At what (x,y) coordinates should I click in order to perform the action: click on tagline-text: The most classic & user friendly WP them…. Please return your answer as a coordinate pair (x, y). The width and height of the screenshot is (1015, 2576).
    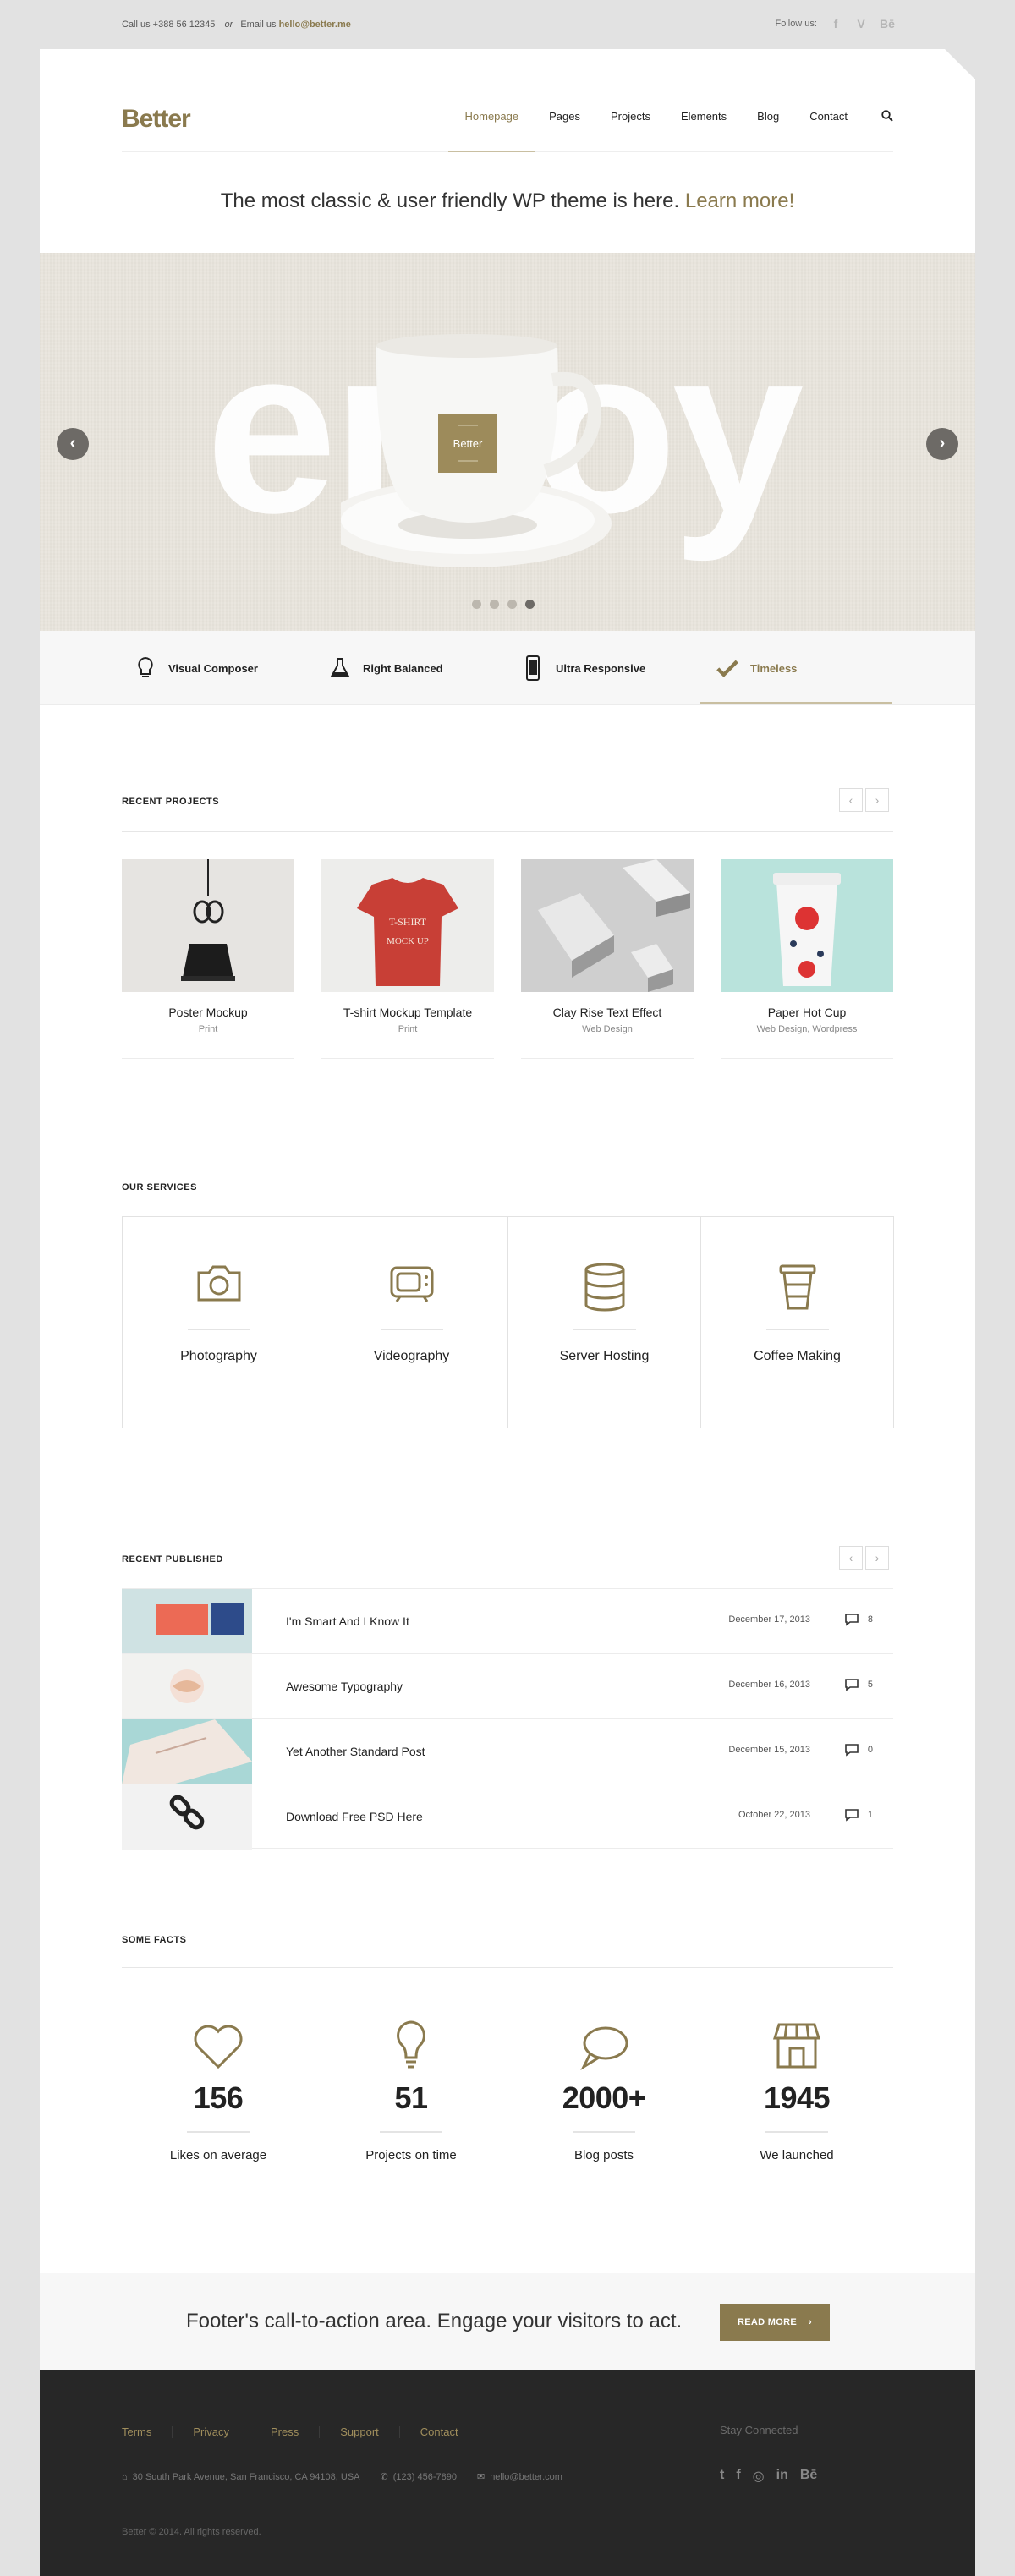
    Looking at the image, I should click on (450, 200).